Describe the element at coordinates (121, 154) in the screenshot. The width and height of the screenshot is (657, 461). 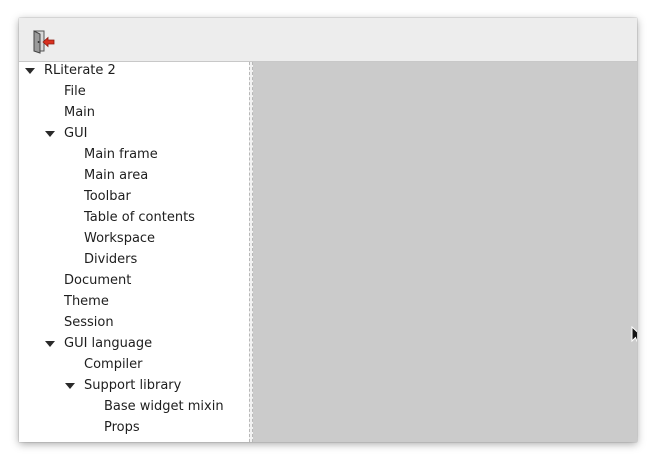
I see `toc-item-label: Main frame` at that location.